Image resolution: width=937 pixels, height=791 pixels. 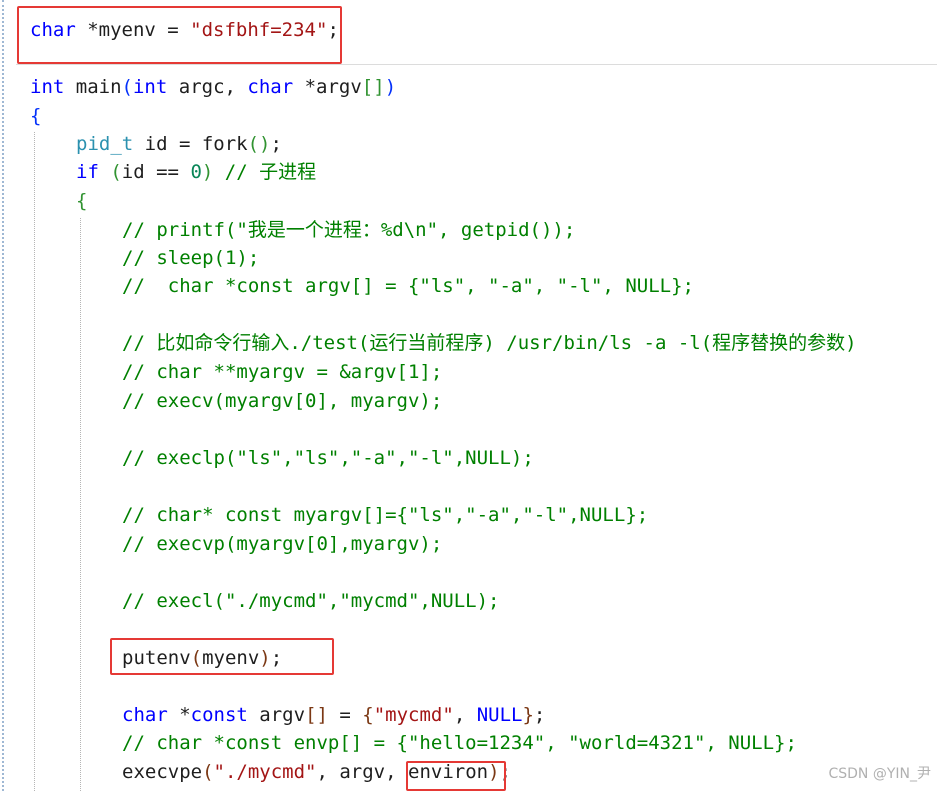 I want to click on code-text: id = fork, so click(x=190, y=144).